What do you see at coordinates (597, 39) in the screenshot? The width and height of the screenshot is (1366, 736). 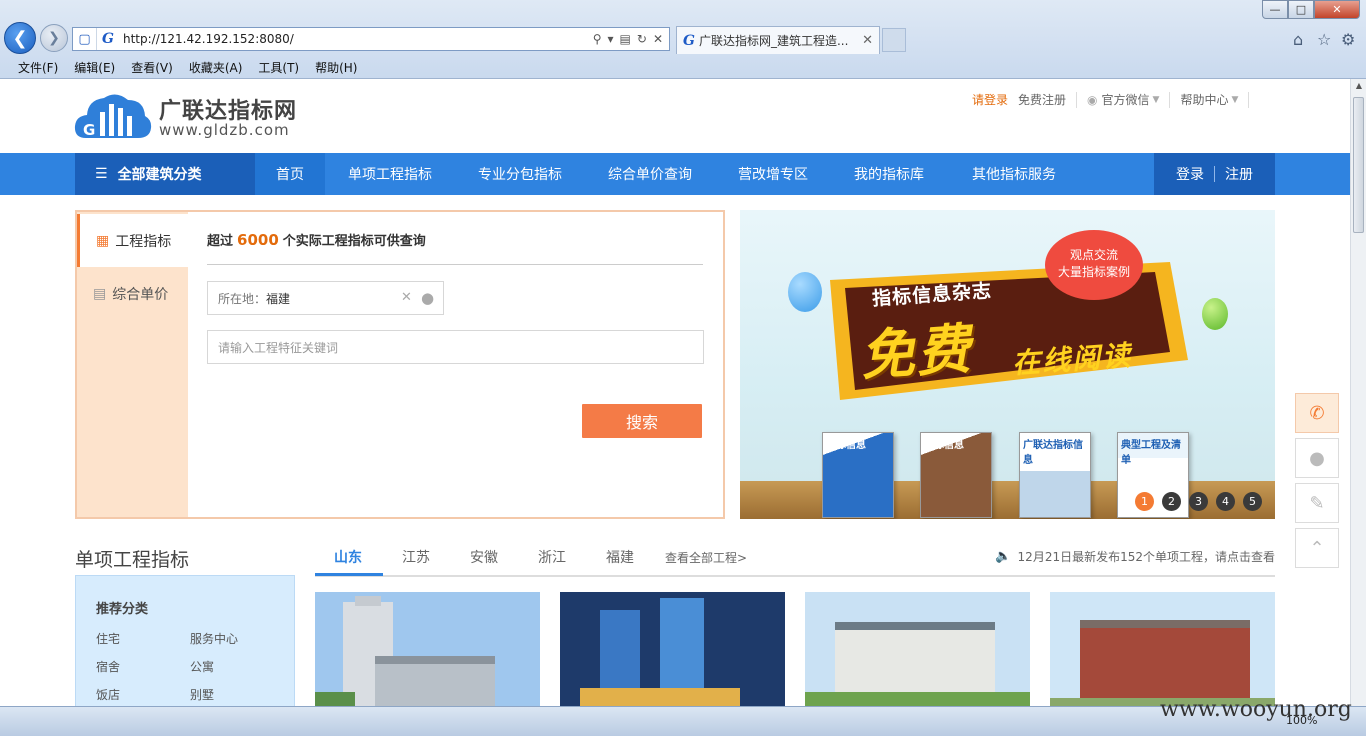 I see `search-icon: ⚲` at bounding box center [597, 39].